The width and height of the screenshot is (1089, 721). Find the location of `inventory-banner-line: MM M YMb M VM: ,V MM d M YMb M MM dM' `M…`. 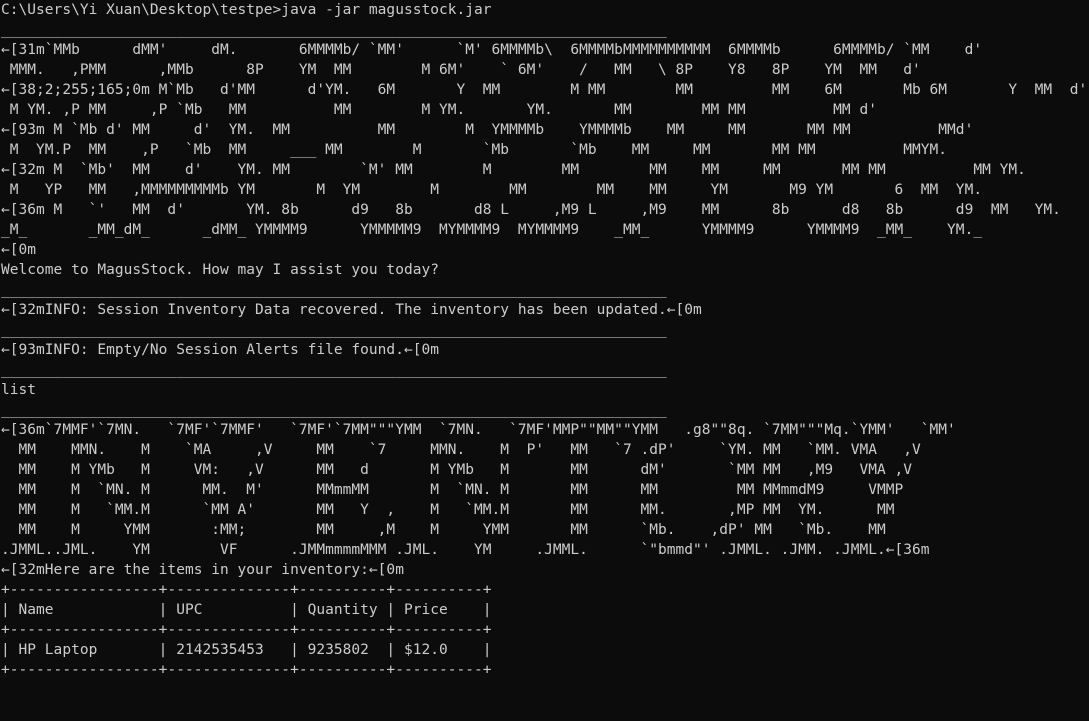

inventory-banner-line: MM M YMb M VM: ,V MM d M YMb M MM dM' `M… is located at coordinates (457, 470).